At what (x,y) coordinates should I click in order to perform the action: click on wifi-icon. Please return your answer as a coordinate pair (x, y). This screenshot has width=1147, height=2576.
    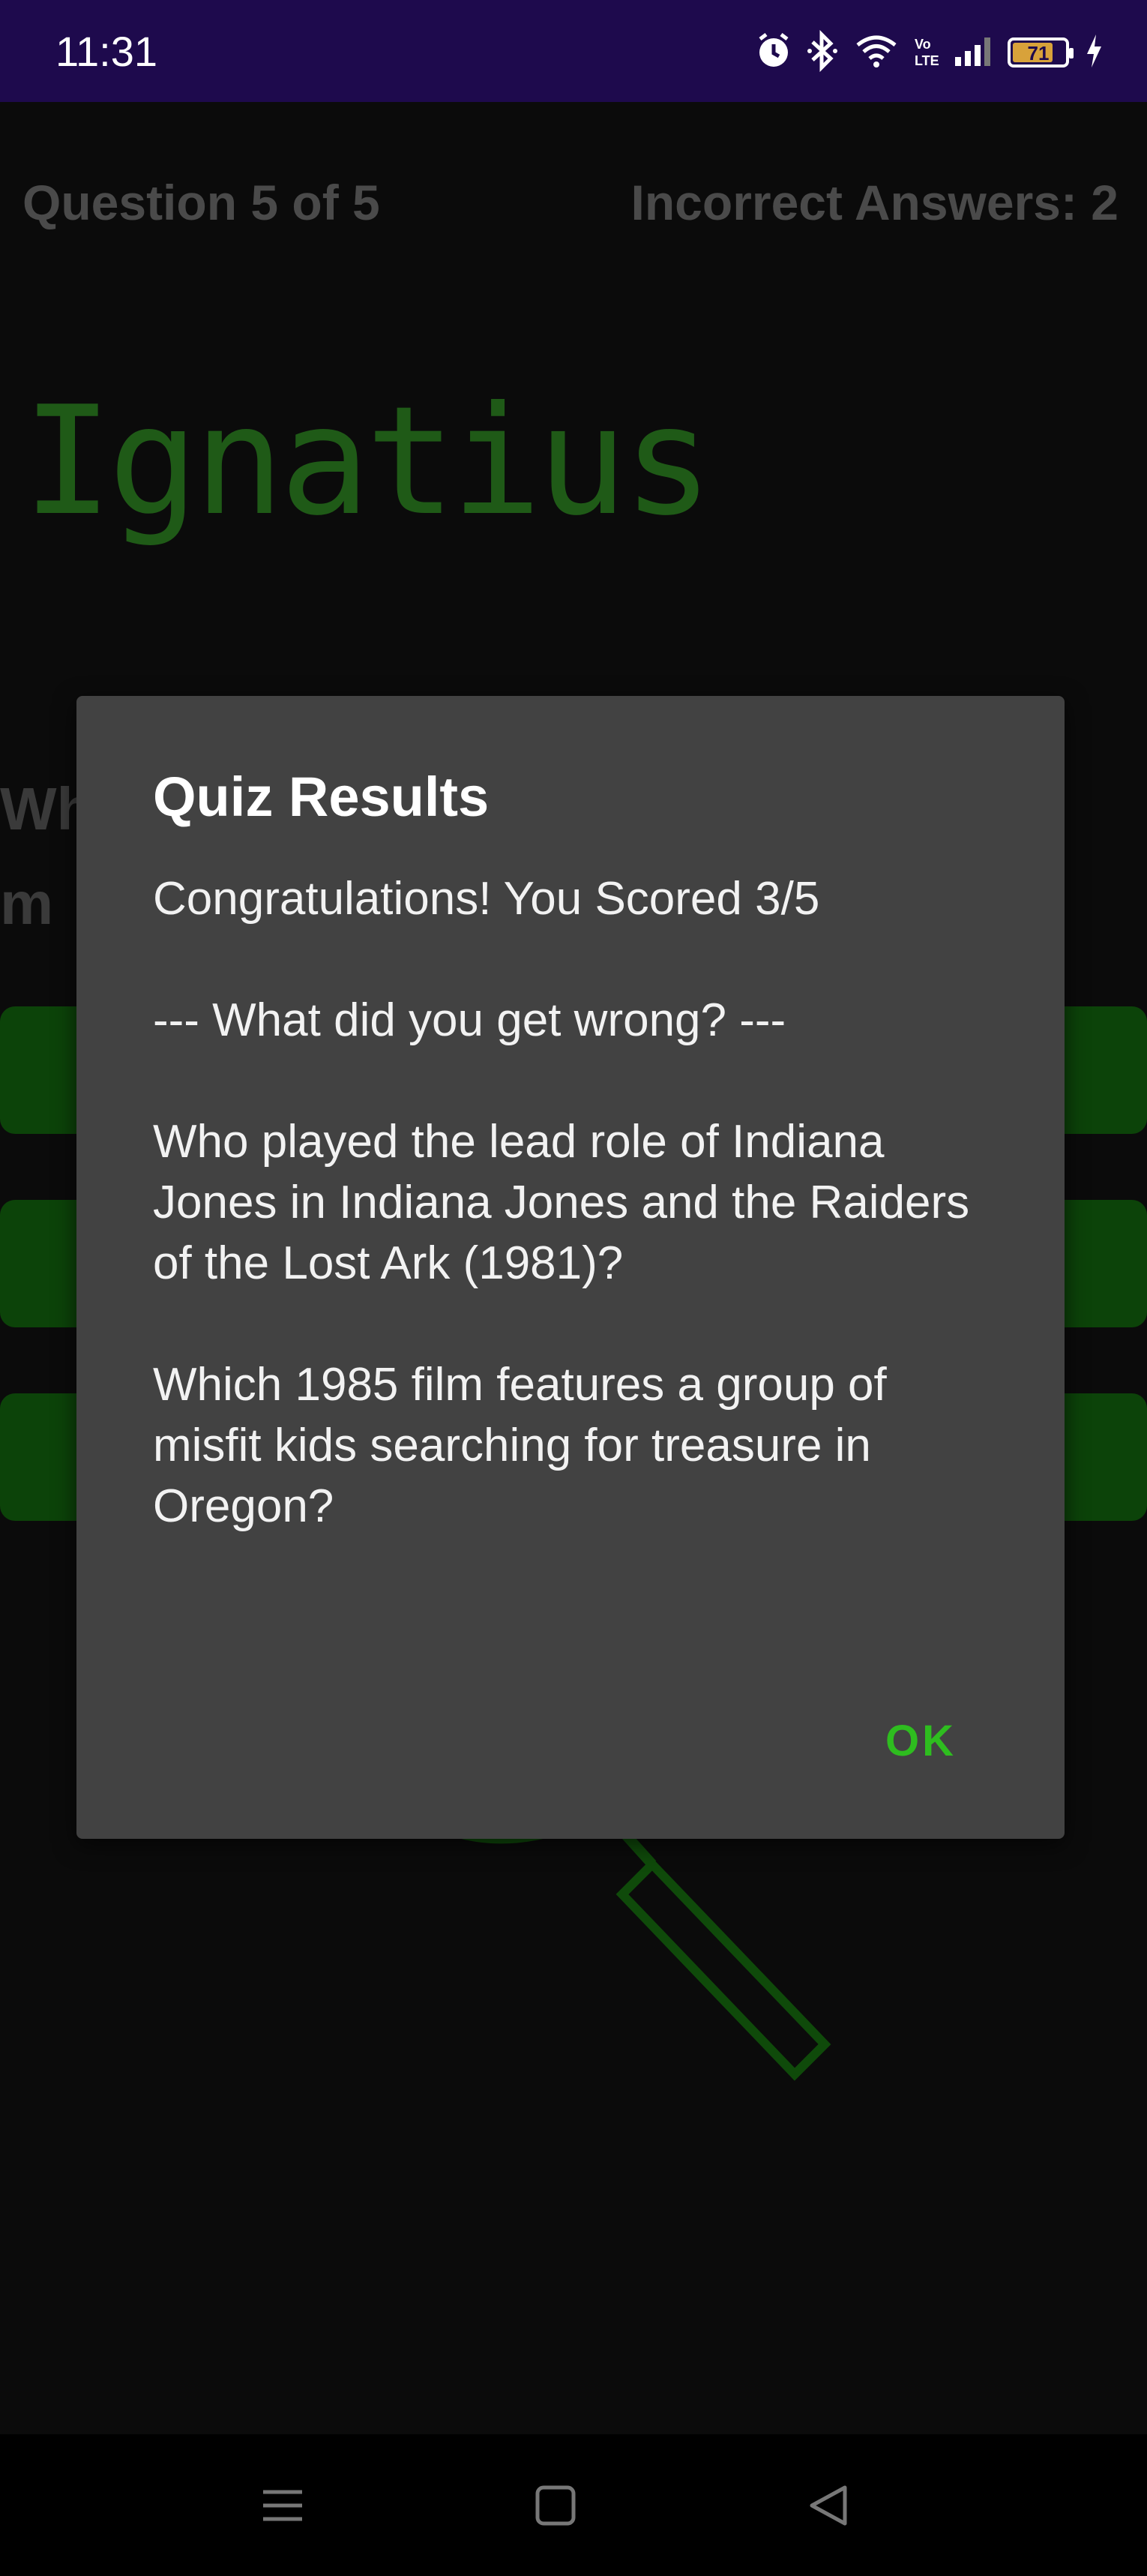
    Looking at the image, I should click on (876, 53).